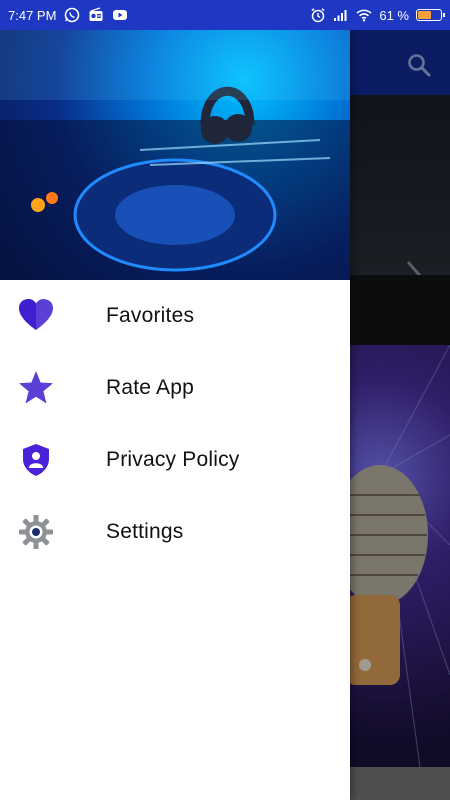 The image size is (450, 800). I want to click on gear-icon, so click(36, 532).